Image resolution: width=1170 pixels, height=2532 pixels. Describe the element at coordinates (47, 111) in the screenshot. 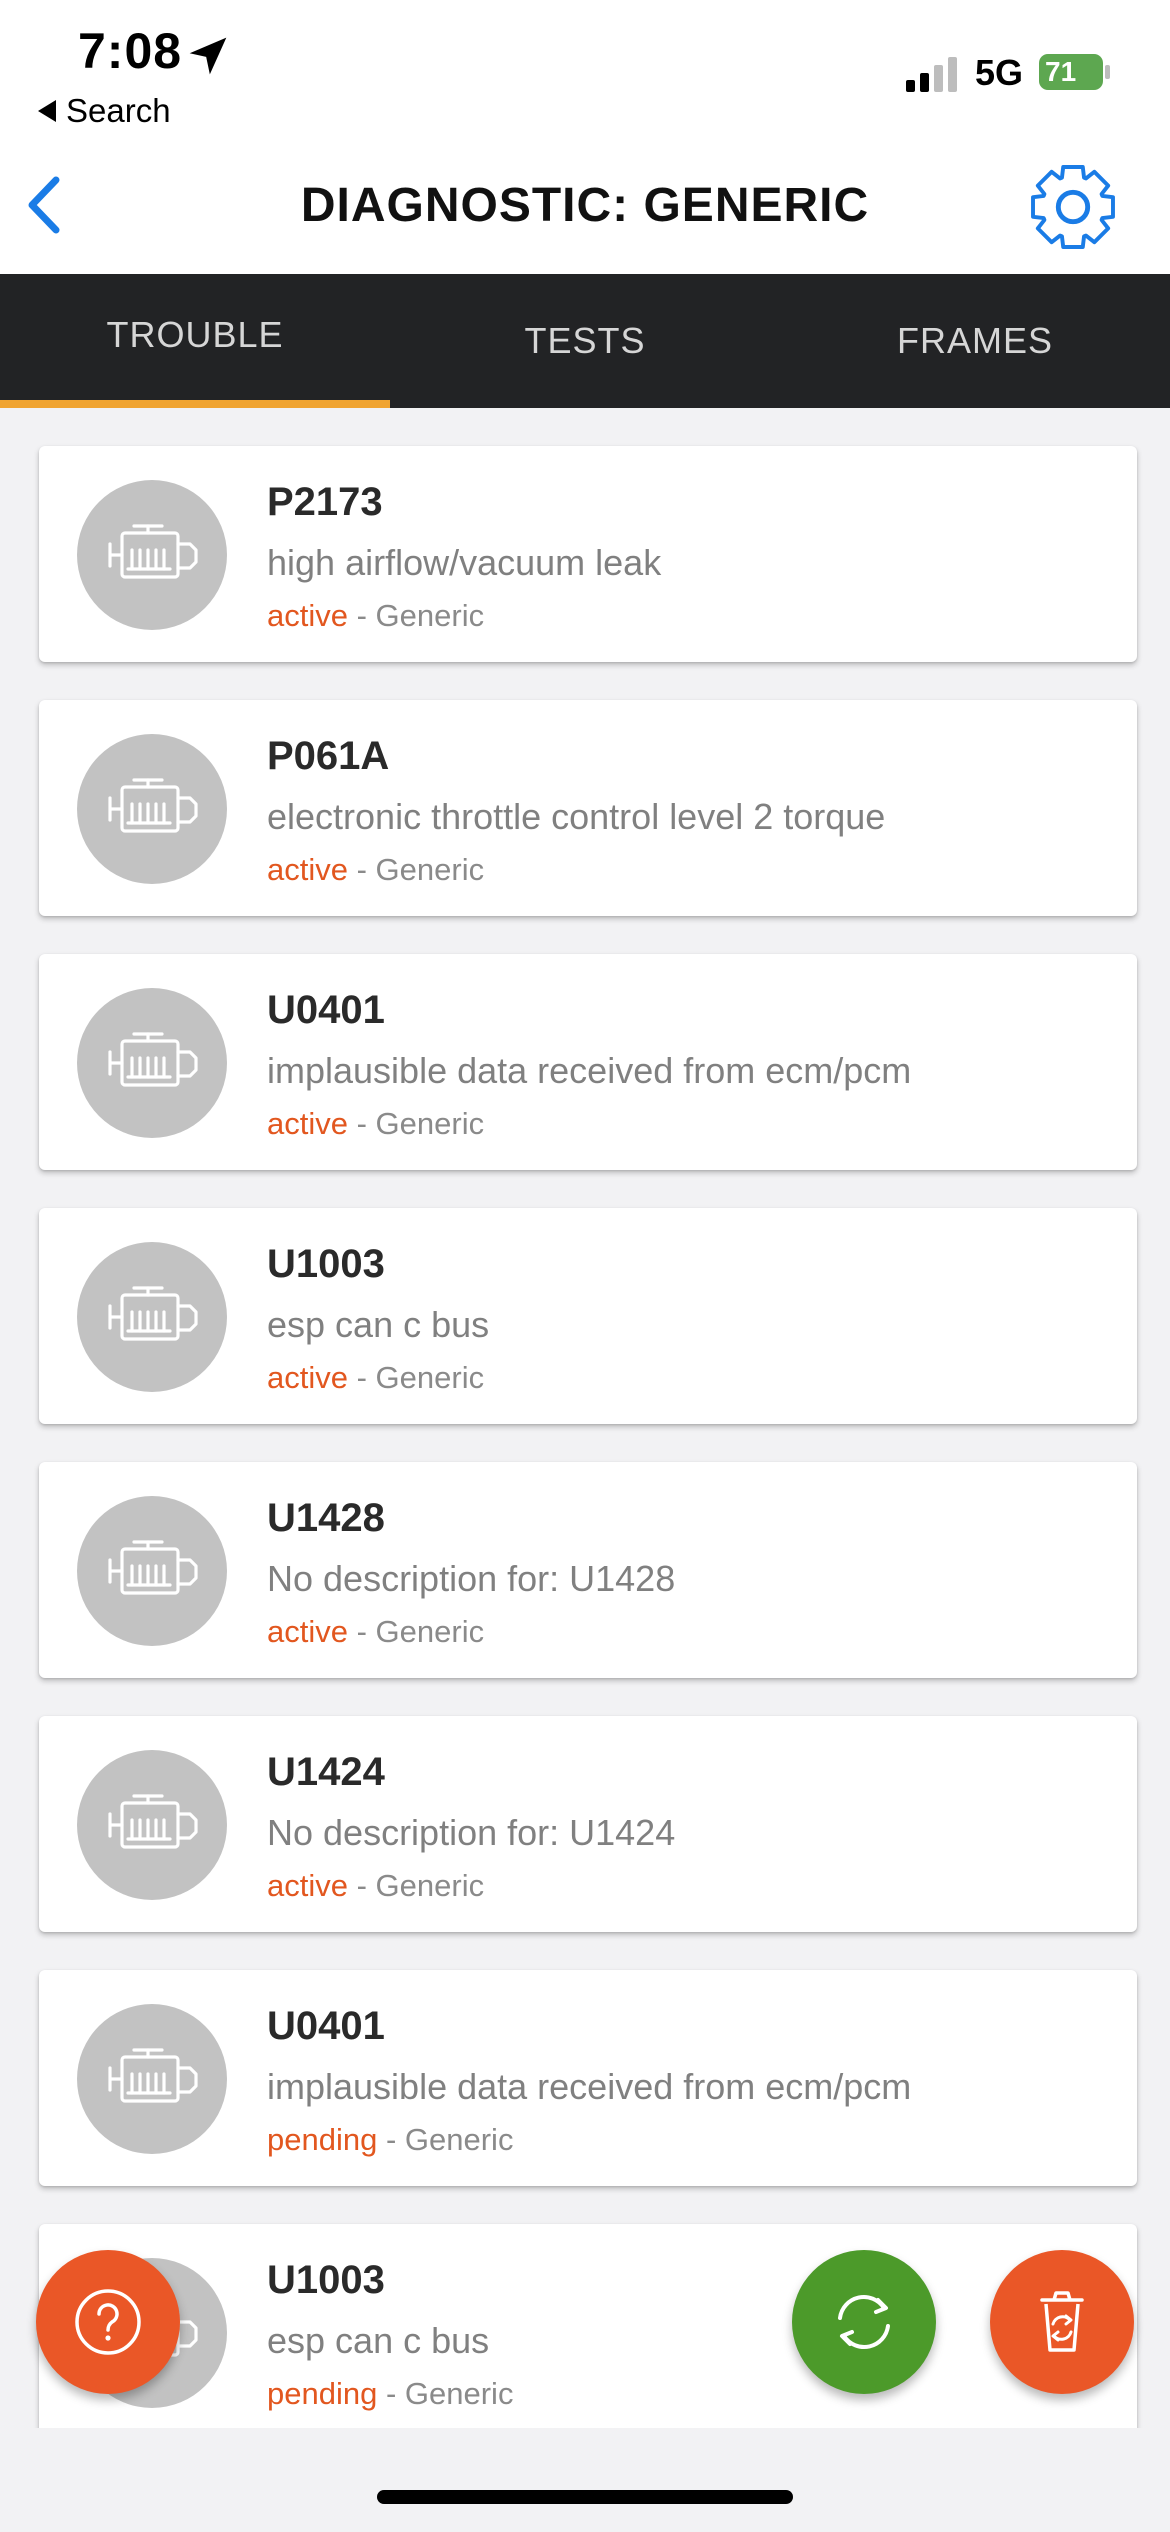

I see `back-triangle-icon` at that location.